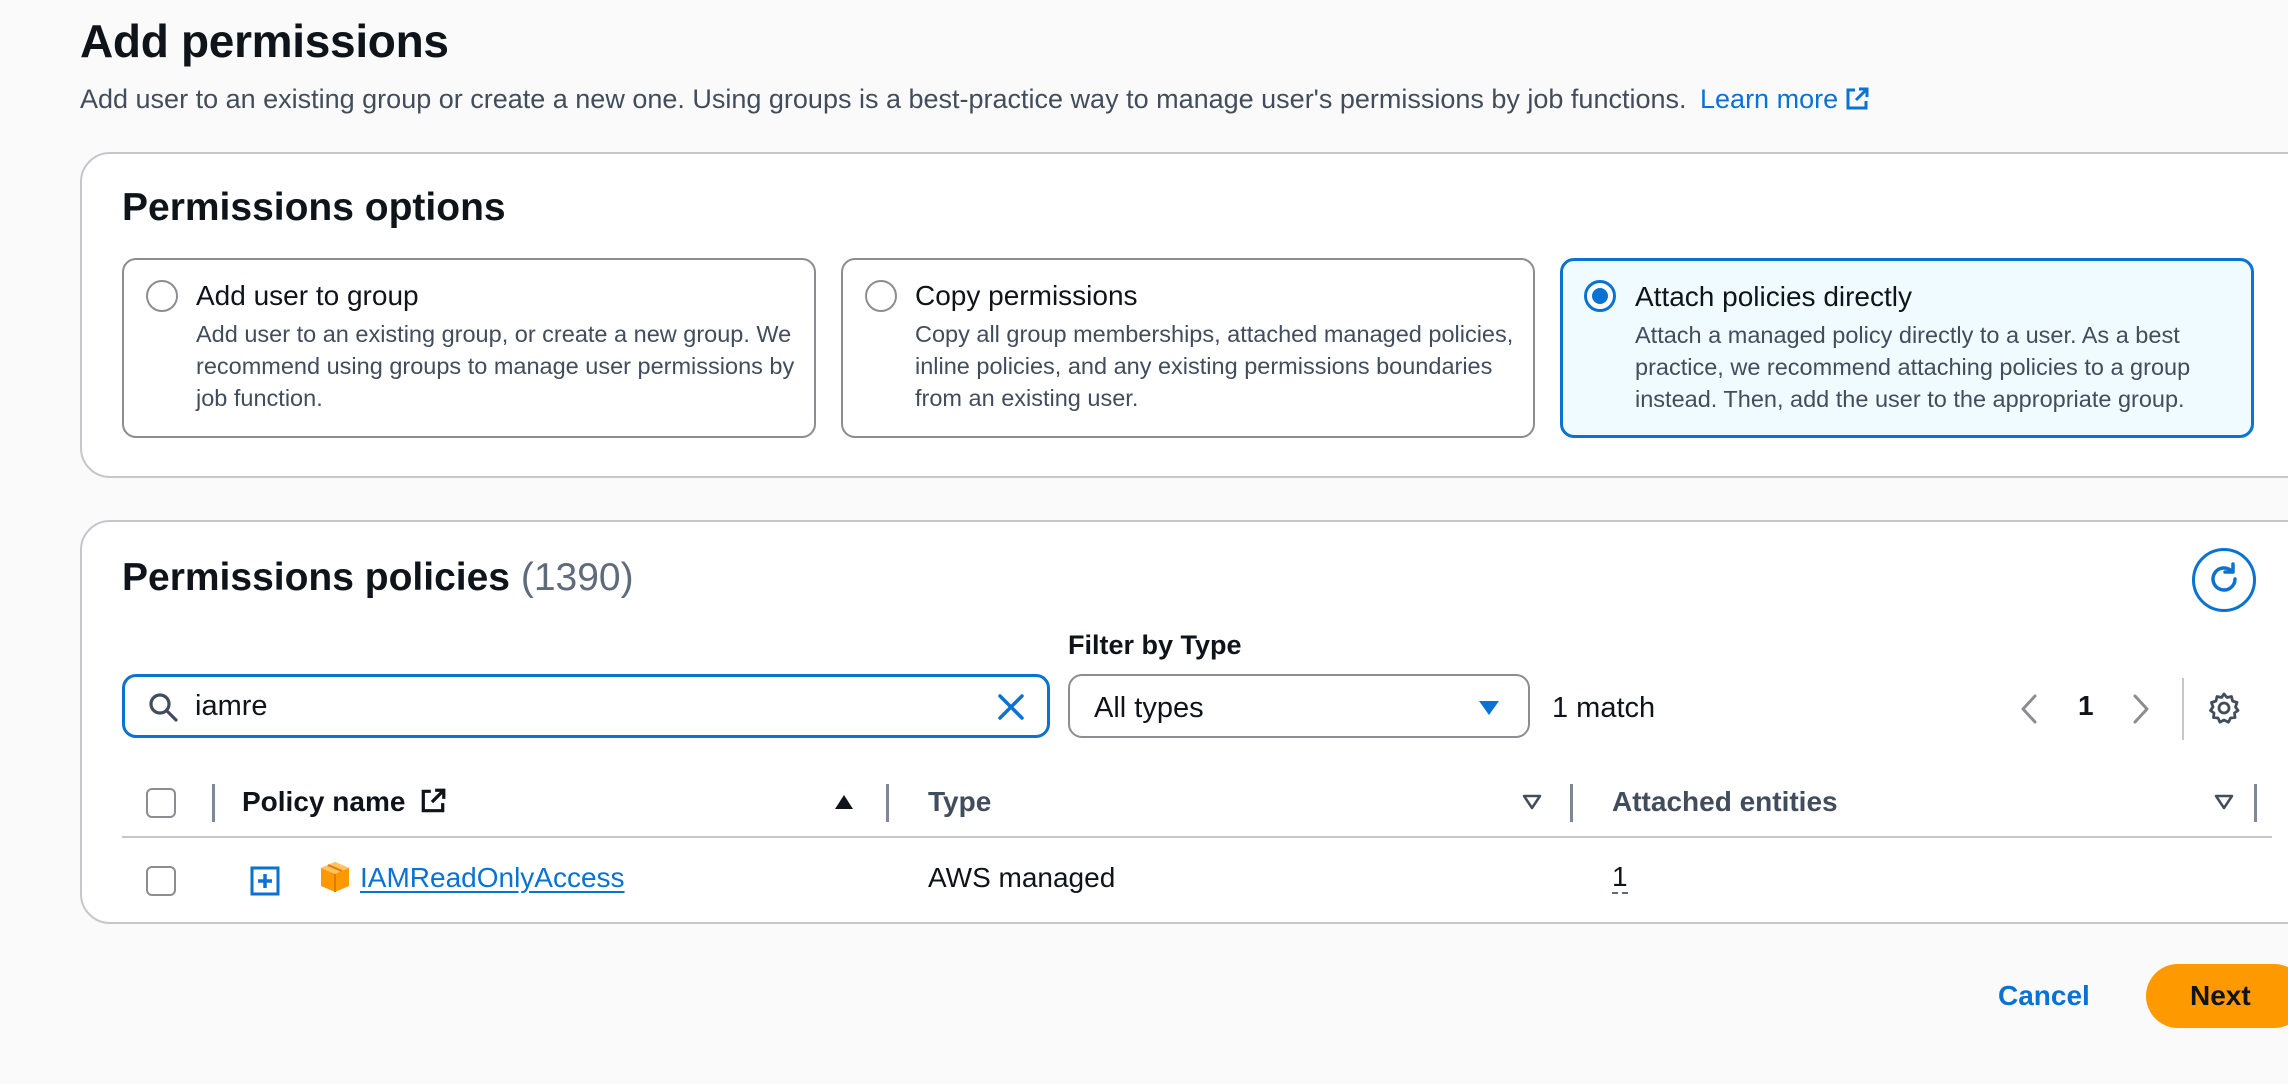  What do you see at coordinates (335, 879) in the screenshot?
I see `aws-managed-package-icon` at bounding box center [335, 879].